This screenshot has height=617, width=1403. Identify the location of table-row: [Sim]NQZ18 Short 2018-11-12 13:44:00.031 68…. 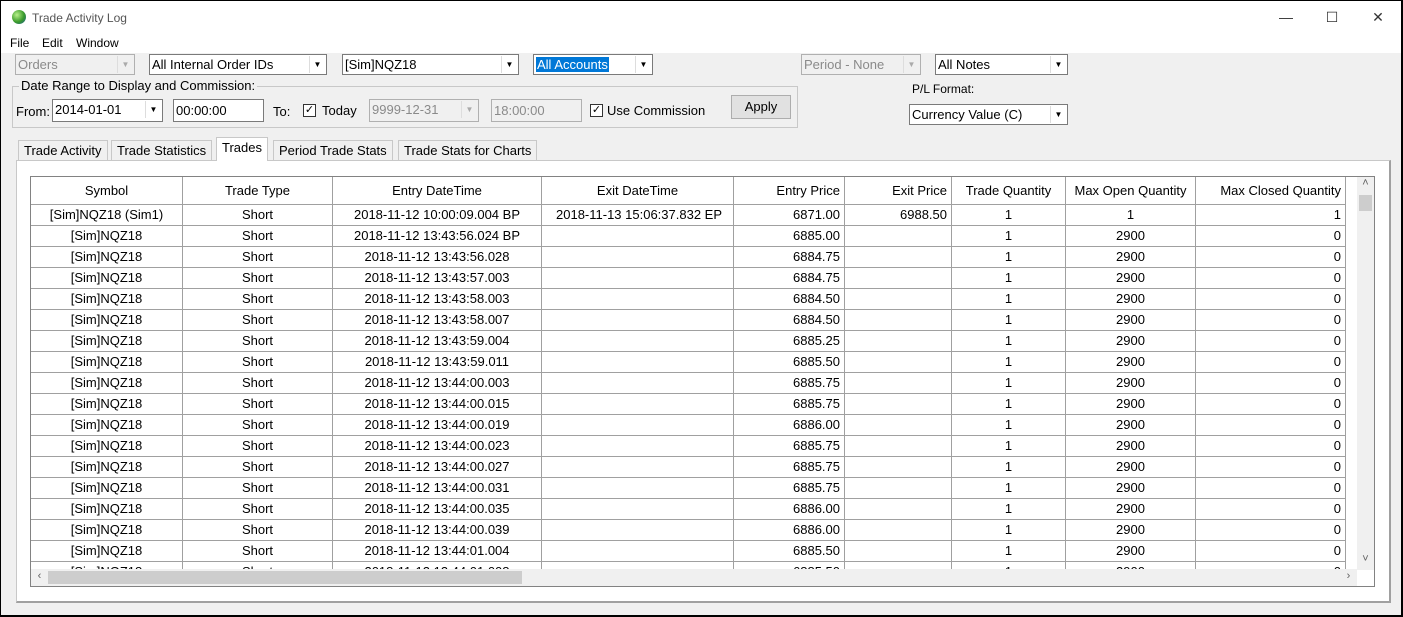
(688, 488).